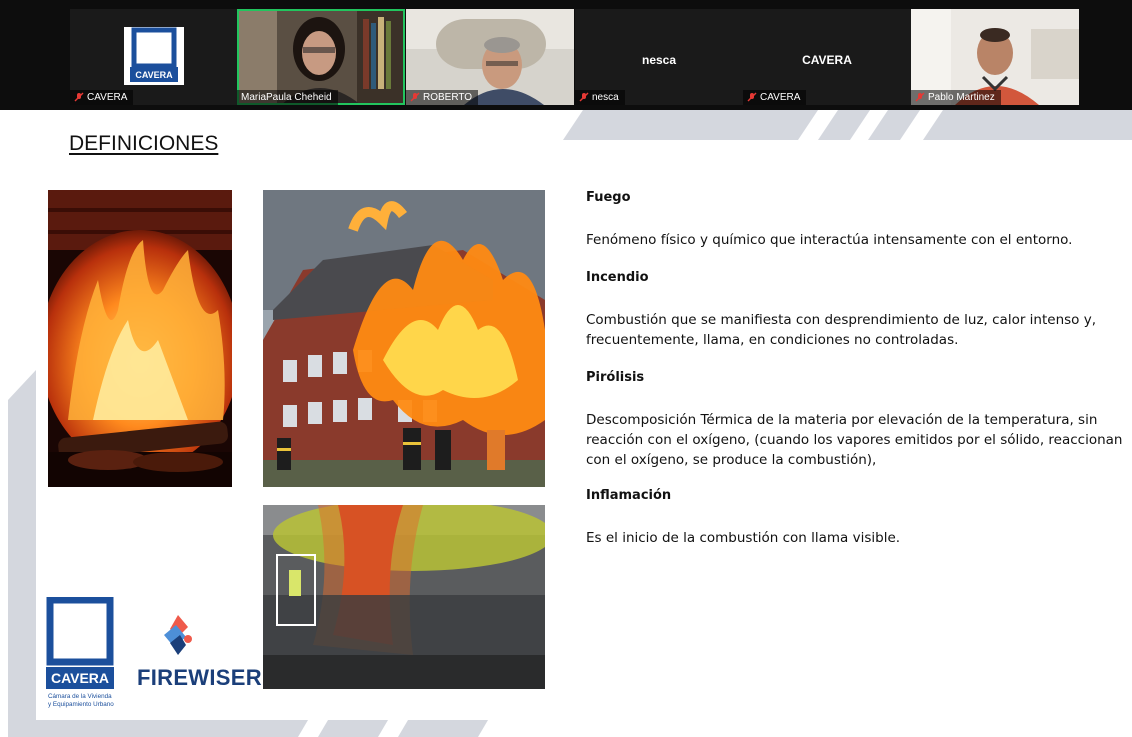 The height and width of the screenshot is (737, 1132). I want to click on decor-stripes-bottom, so click(248, 728).